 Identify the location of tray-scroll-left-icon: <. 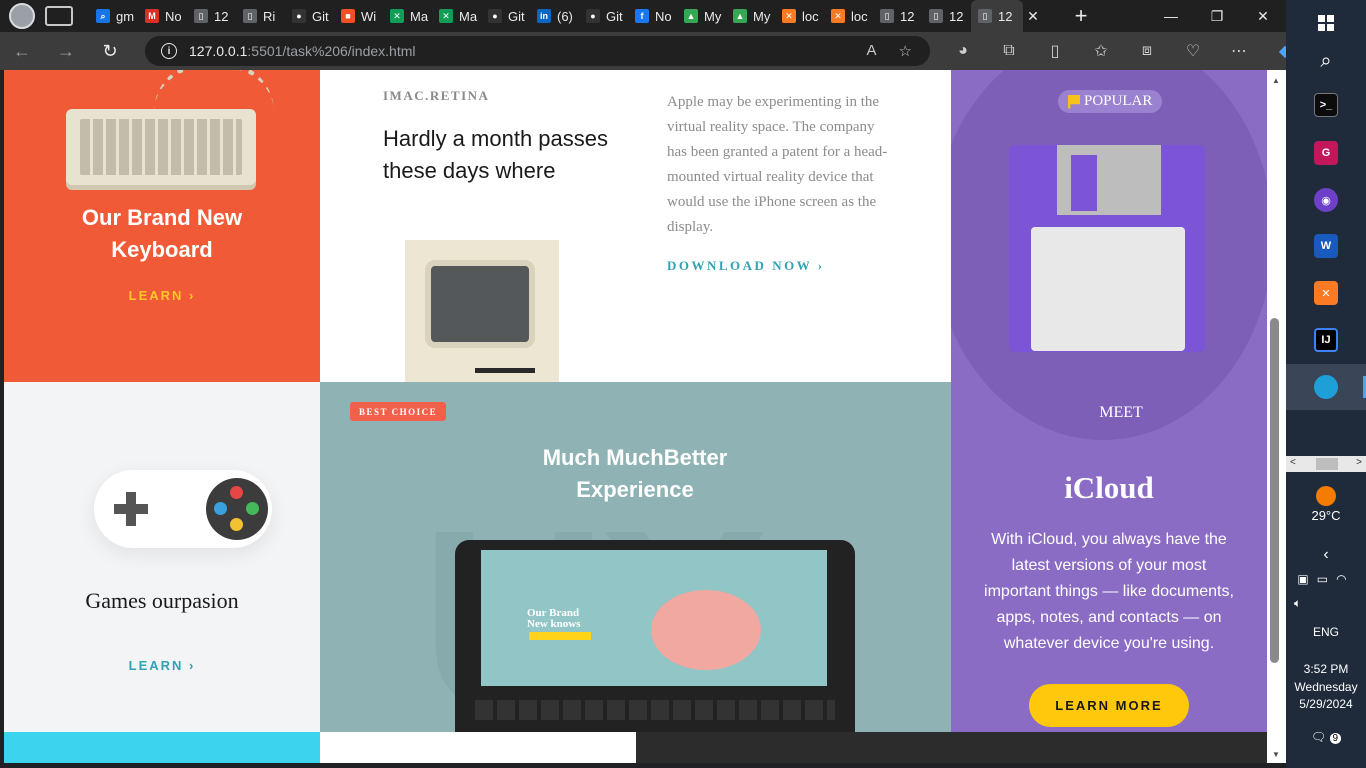
(1293, 462).